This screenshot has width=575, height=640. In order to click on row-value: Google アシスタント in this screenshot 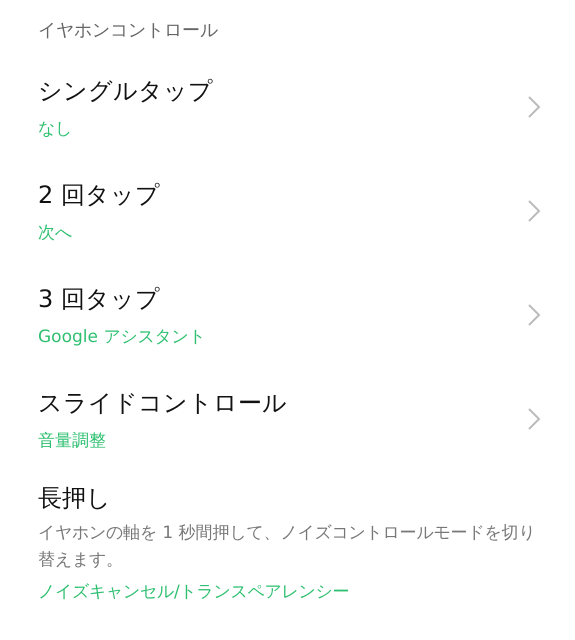, I will do `click(122, 337)`.